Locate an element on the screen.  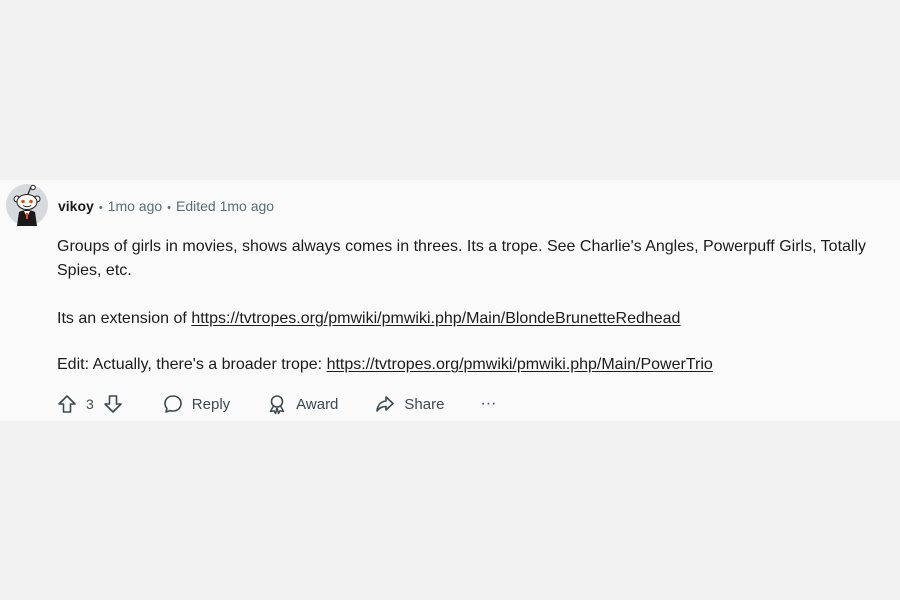
award-label: Award is located at coordinates (317, 404).